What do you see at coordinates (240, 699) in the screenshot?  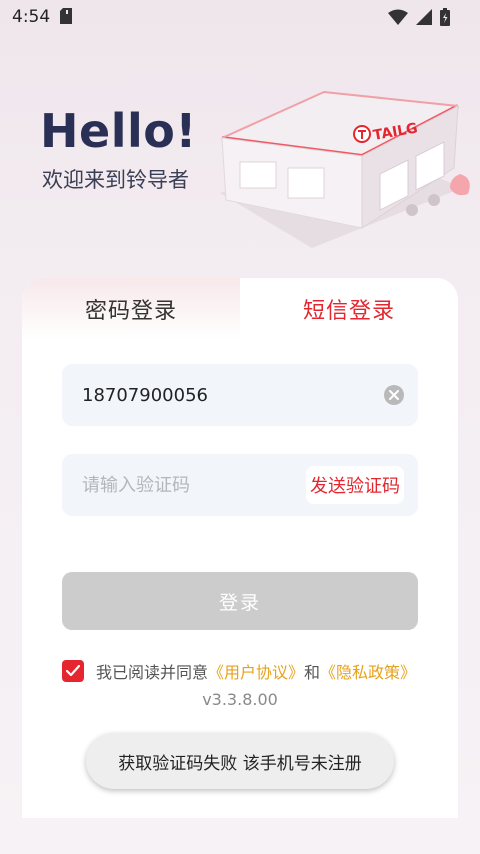 I see `version-label: v3.3.8.00` at bounding box center [240, 699].